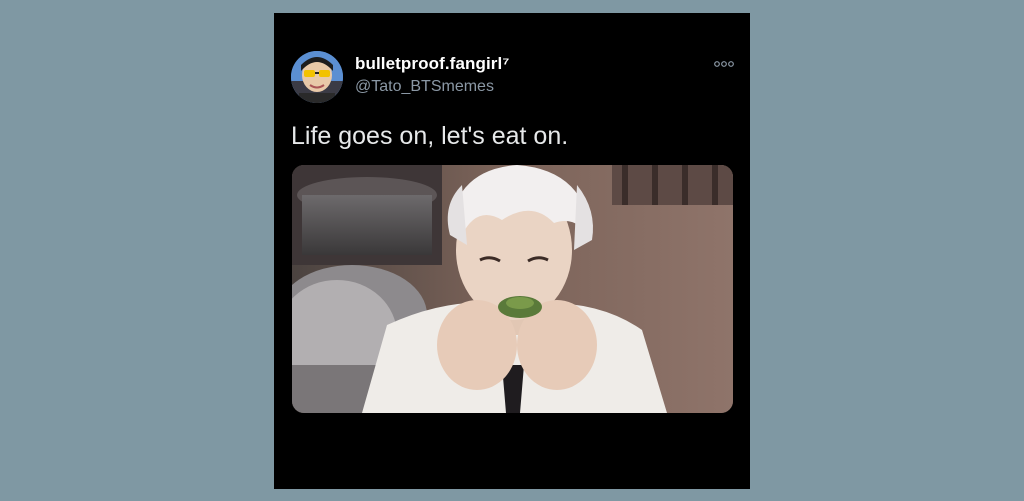 This screenshot has height=501, width=1024. What do you see at coordinates (432, 64) in the screenshot?
I see `display-name: bulletproof.fangirl⁷` at bounding box center [432, 64].